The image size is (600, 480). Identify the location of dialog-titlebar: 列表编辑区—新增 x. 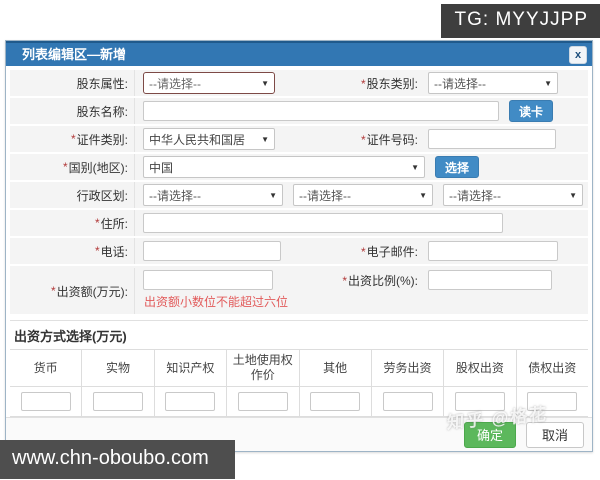
(299, 53).